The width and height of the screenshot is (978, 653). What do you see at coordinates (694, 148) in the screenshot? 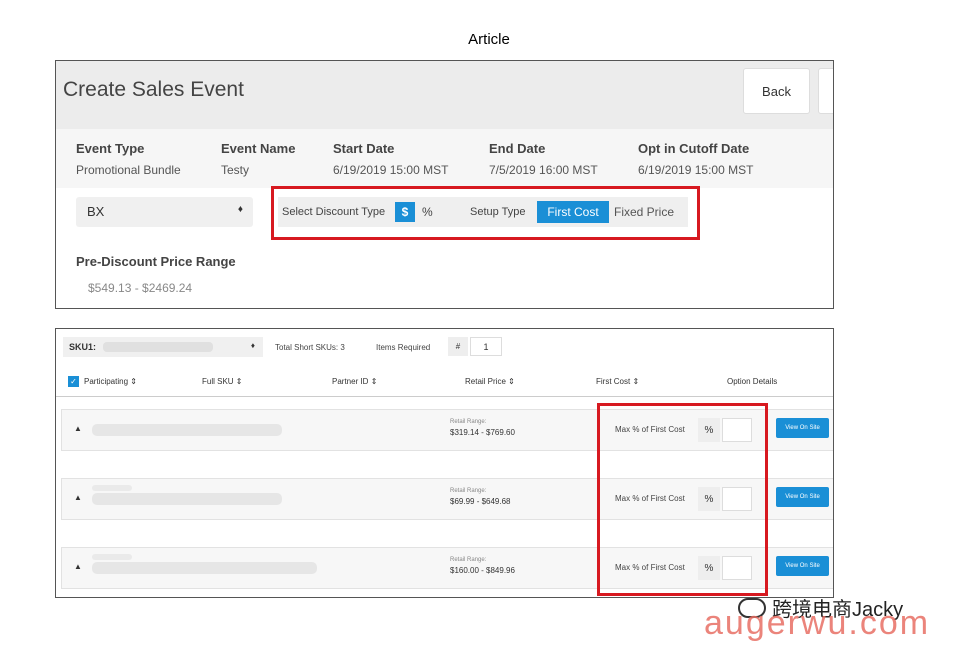
I see `opt-in-cutoff-header: Opt in Cutoff Date` at bounding box center [694, 148].